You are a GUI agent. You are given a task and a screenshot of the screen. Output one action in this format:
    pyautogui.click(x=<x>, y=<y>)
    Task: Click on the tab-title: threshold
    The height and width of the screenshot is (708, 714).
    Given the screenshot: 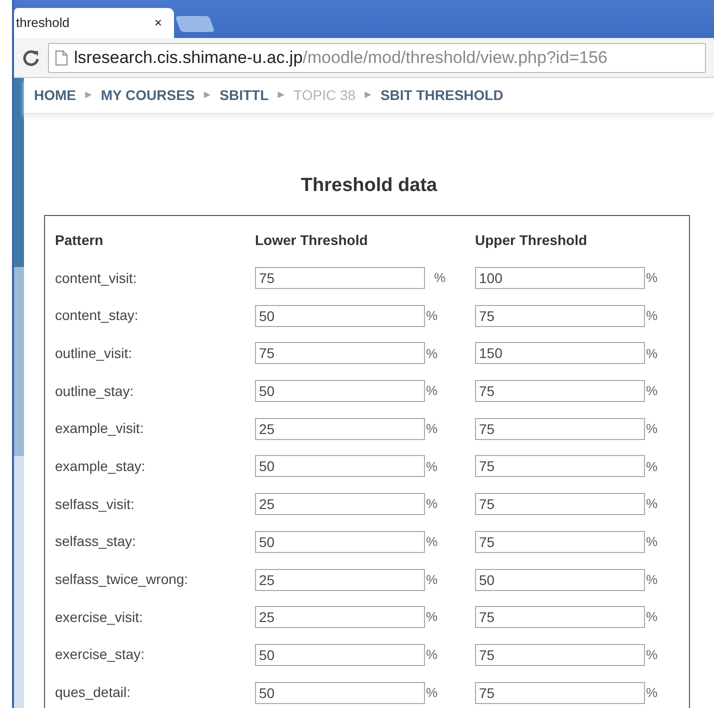 What is the action you would take?
    pyautogui.click(x=43, y=23)
    